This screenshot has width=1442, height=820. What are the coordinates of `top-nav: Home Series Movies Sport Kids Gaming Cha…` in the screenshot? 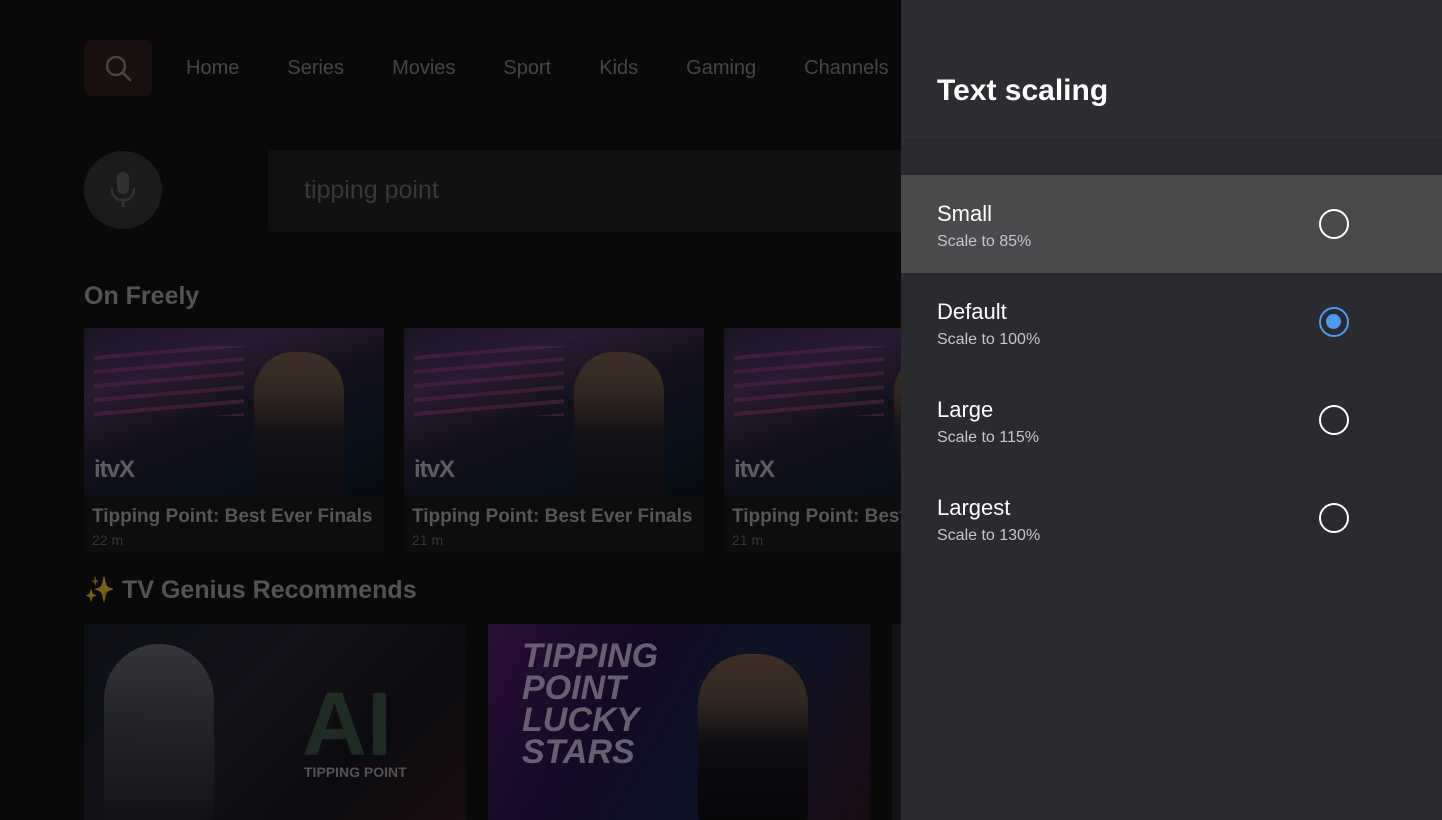 It's located at (498, 68).